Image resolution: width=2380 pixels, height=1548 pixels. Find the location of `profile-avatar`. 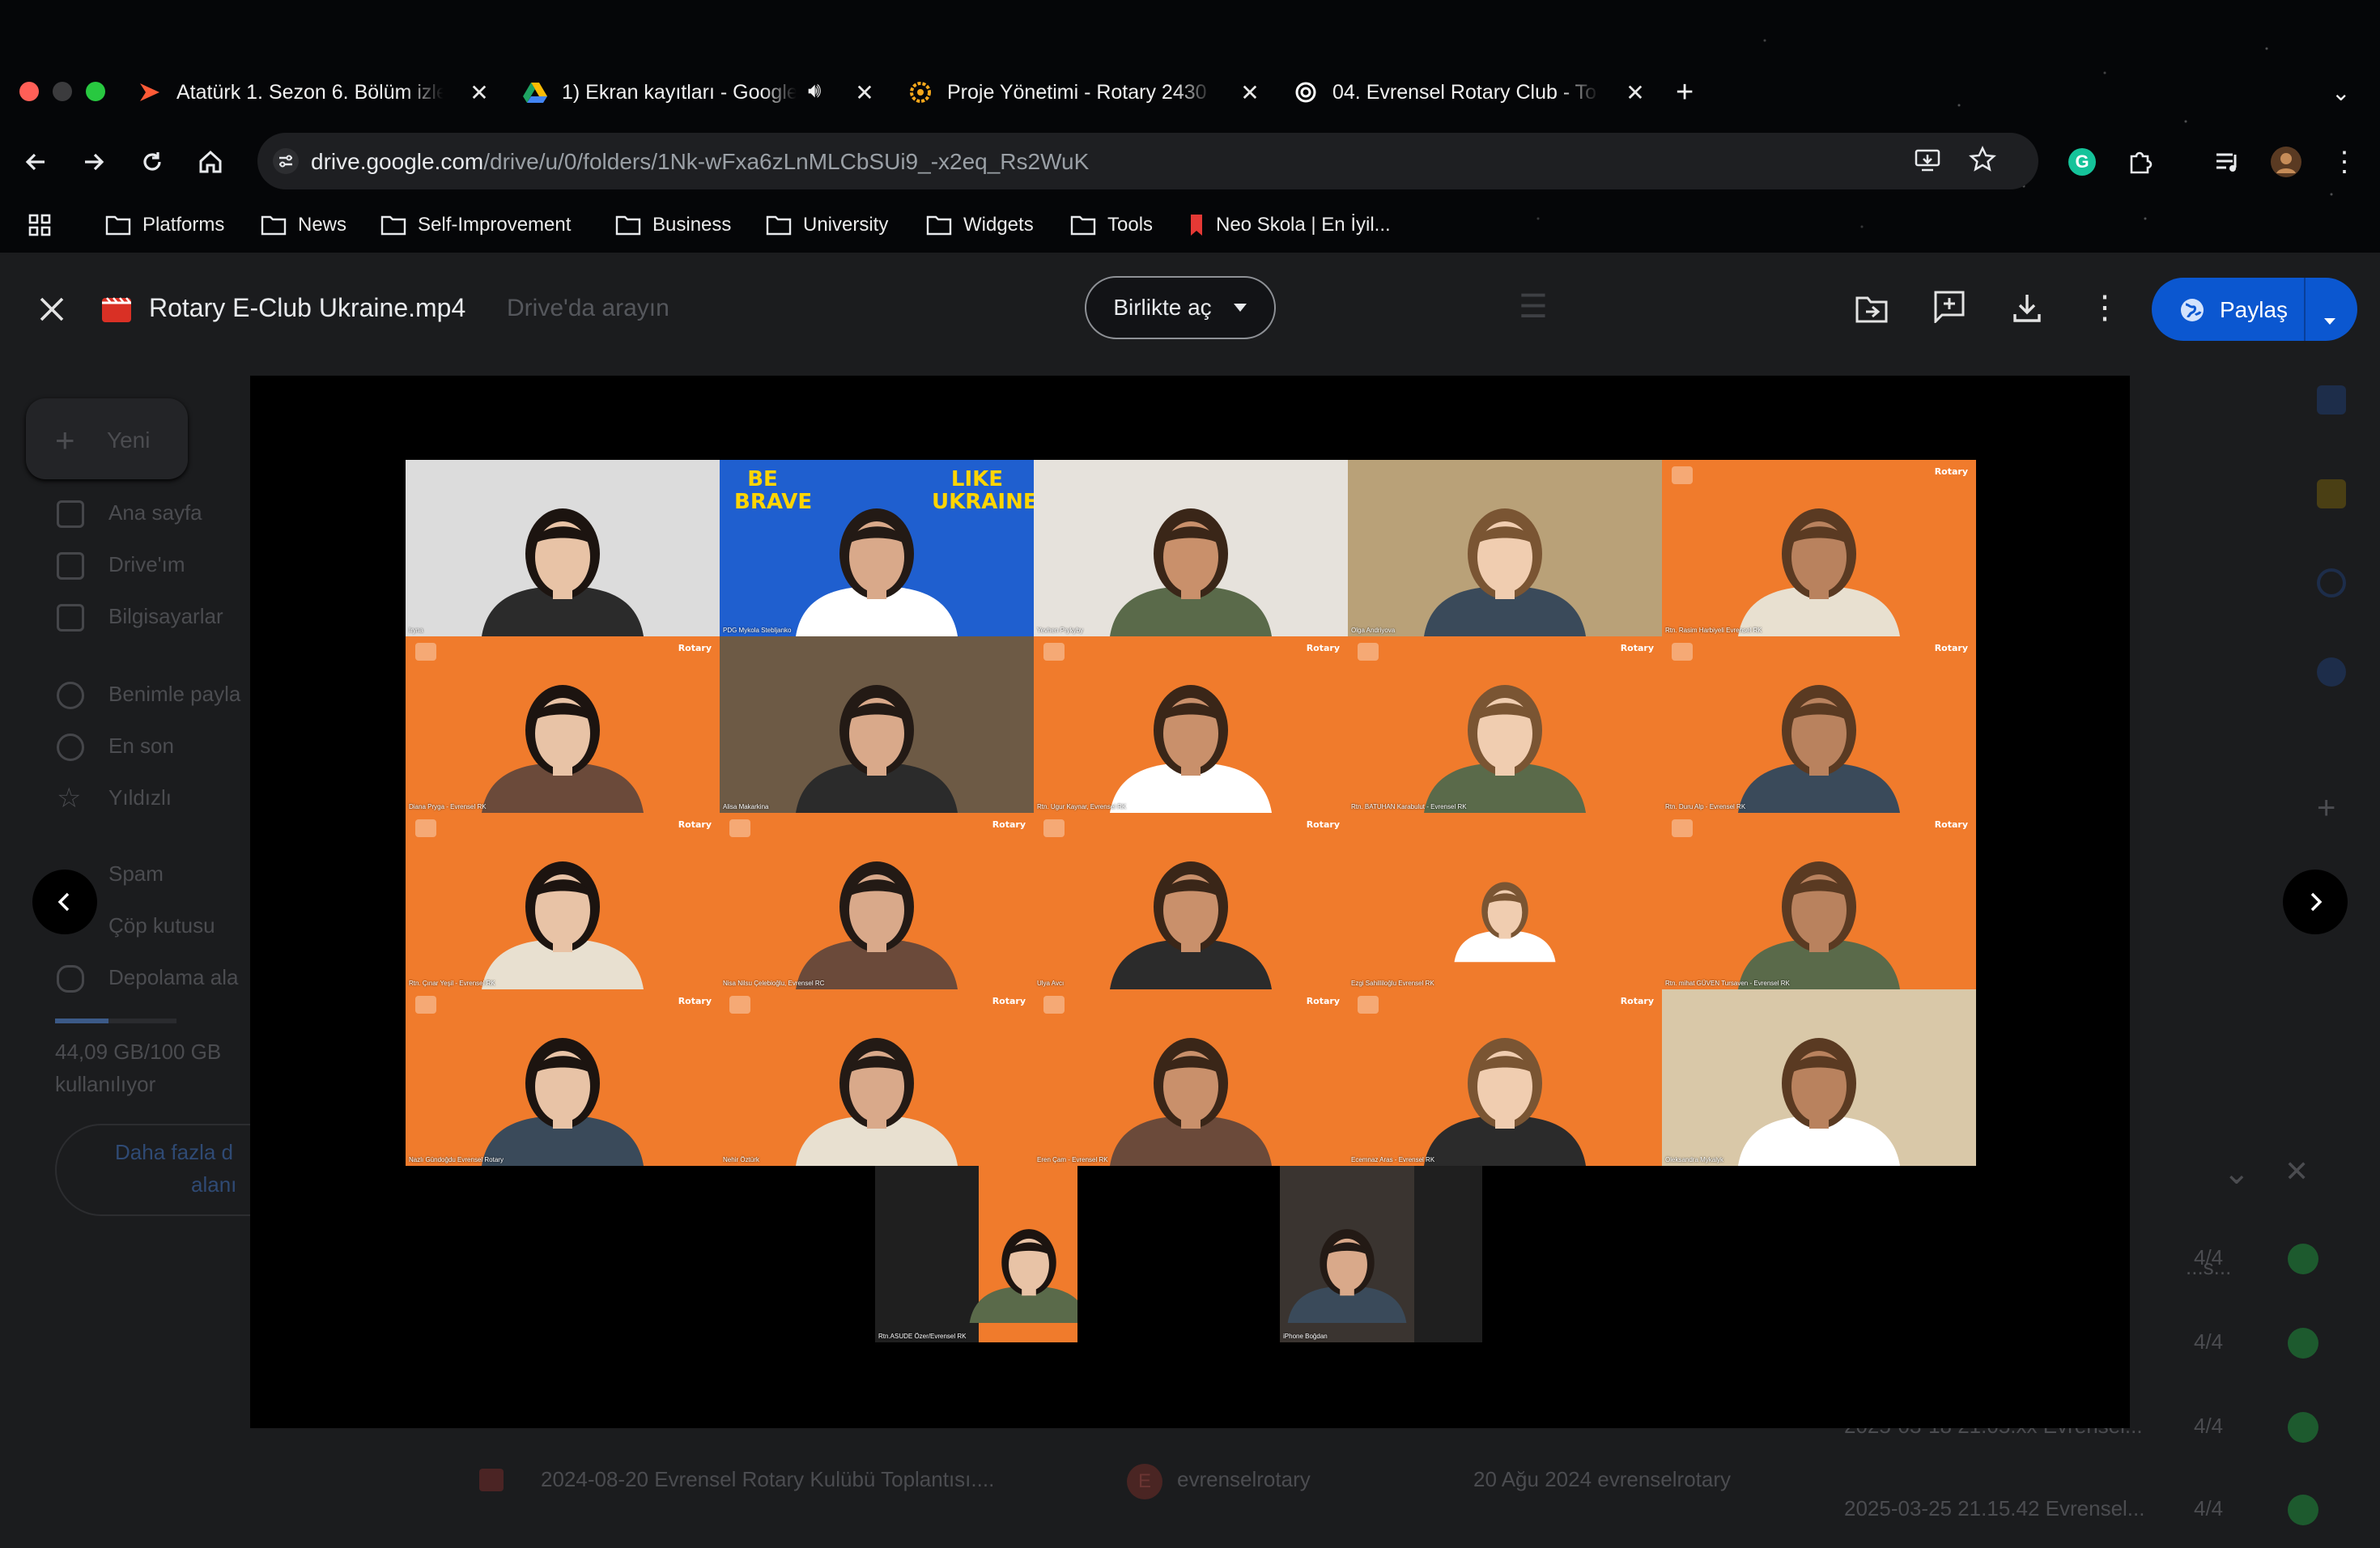

profile-avatar is located at coordinates (2286, 161).